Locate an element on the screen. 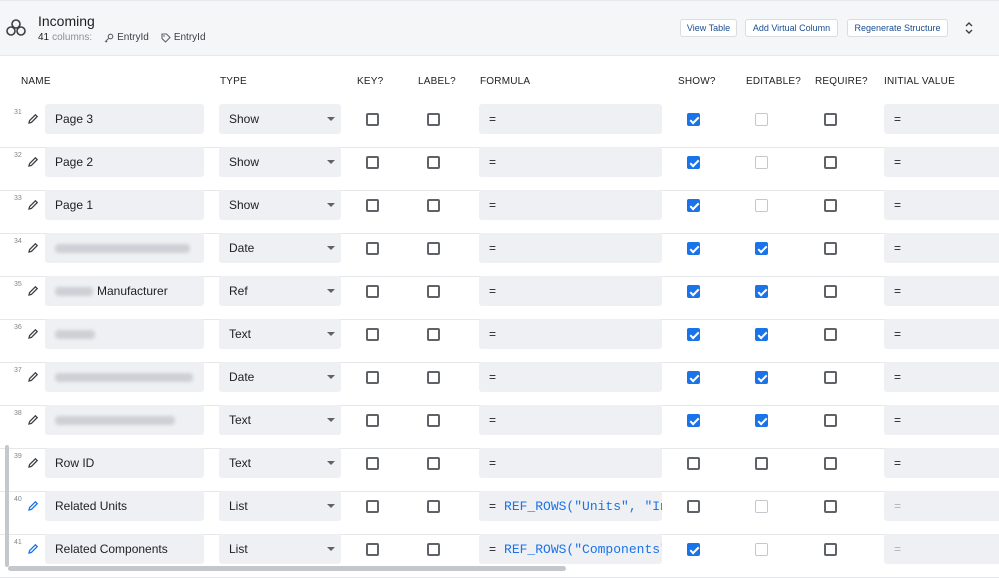  column-type-select: Ref is located at coordinates (280, 291).